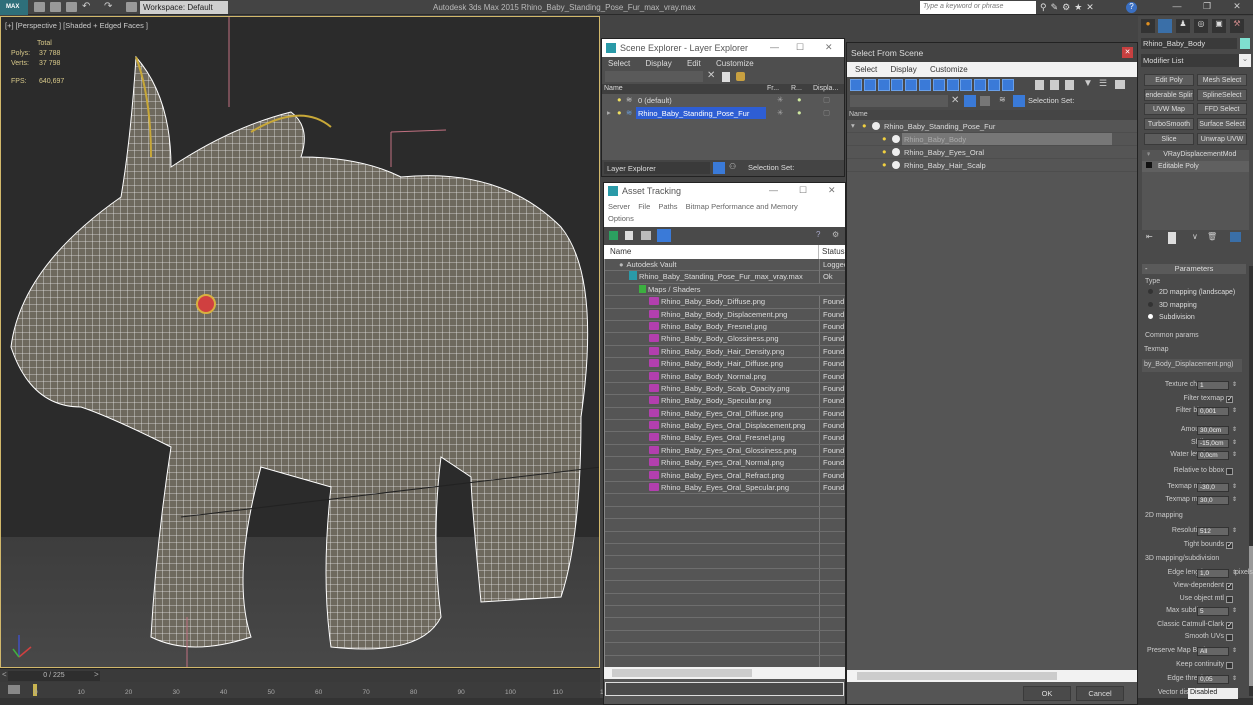 The image size is (1253, 705). Describe the element at coordinates (609, 112) in the screenshot. I see `expand-arrow-icon: ▸` at that location.